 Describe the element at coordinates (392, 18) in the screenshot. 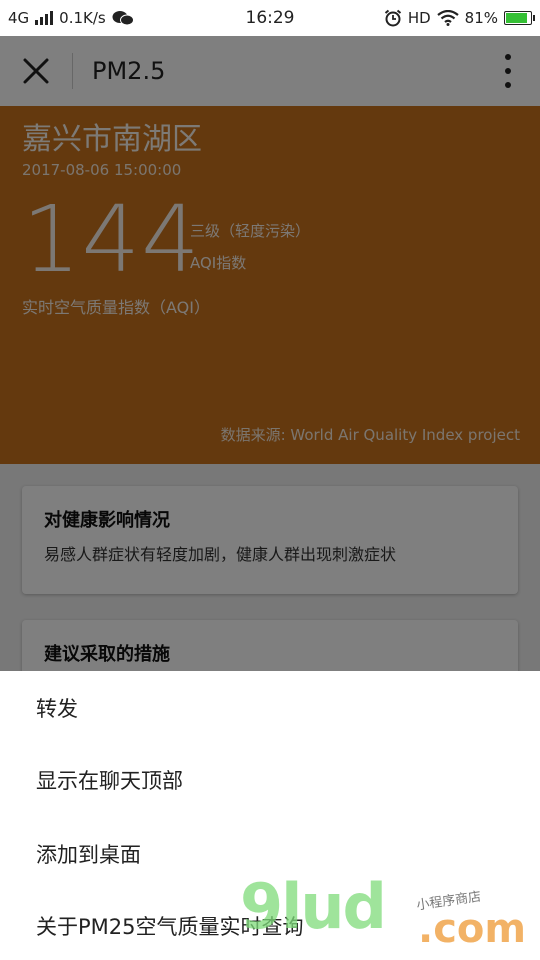

I see `alarm-icon` at that location.